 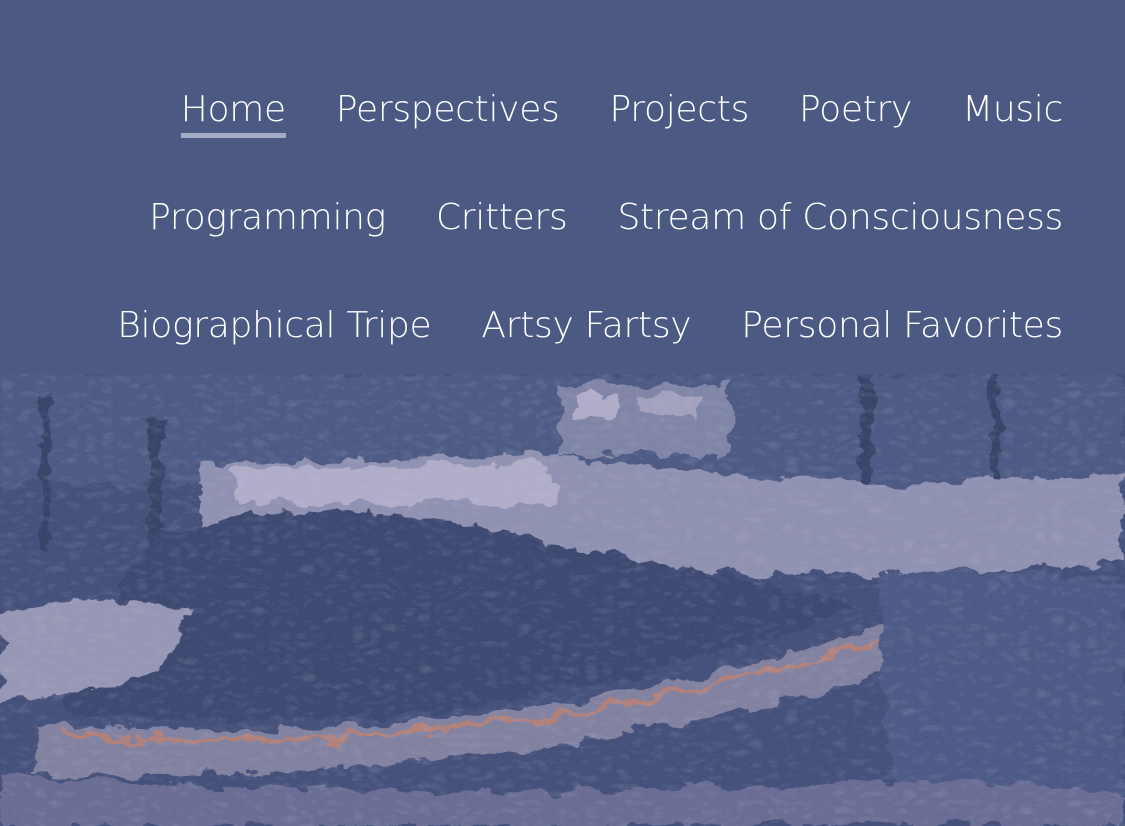 I want to click on nav-link-stream-of-consciousness: Stream of Consciousness, so click(x=840, y=218).